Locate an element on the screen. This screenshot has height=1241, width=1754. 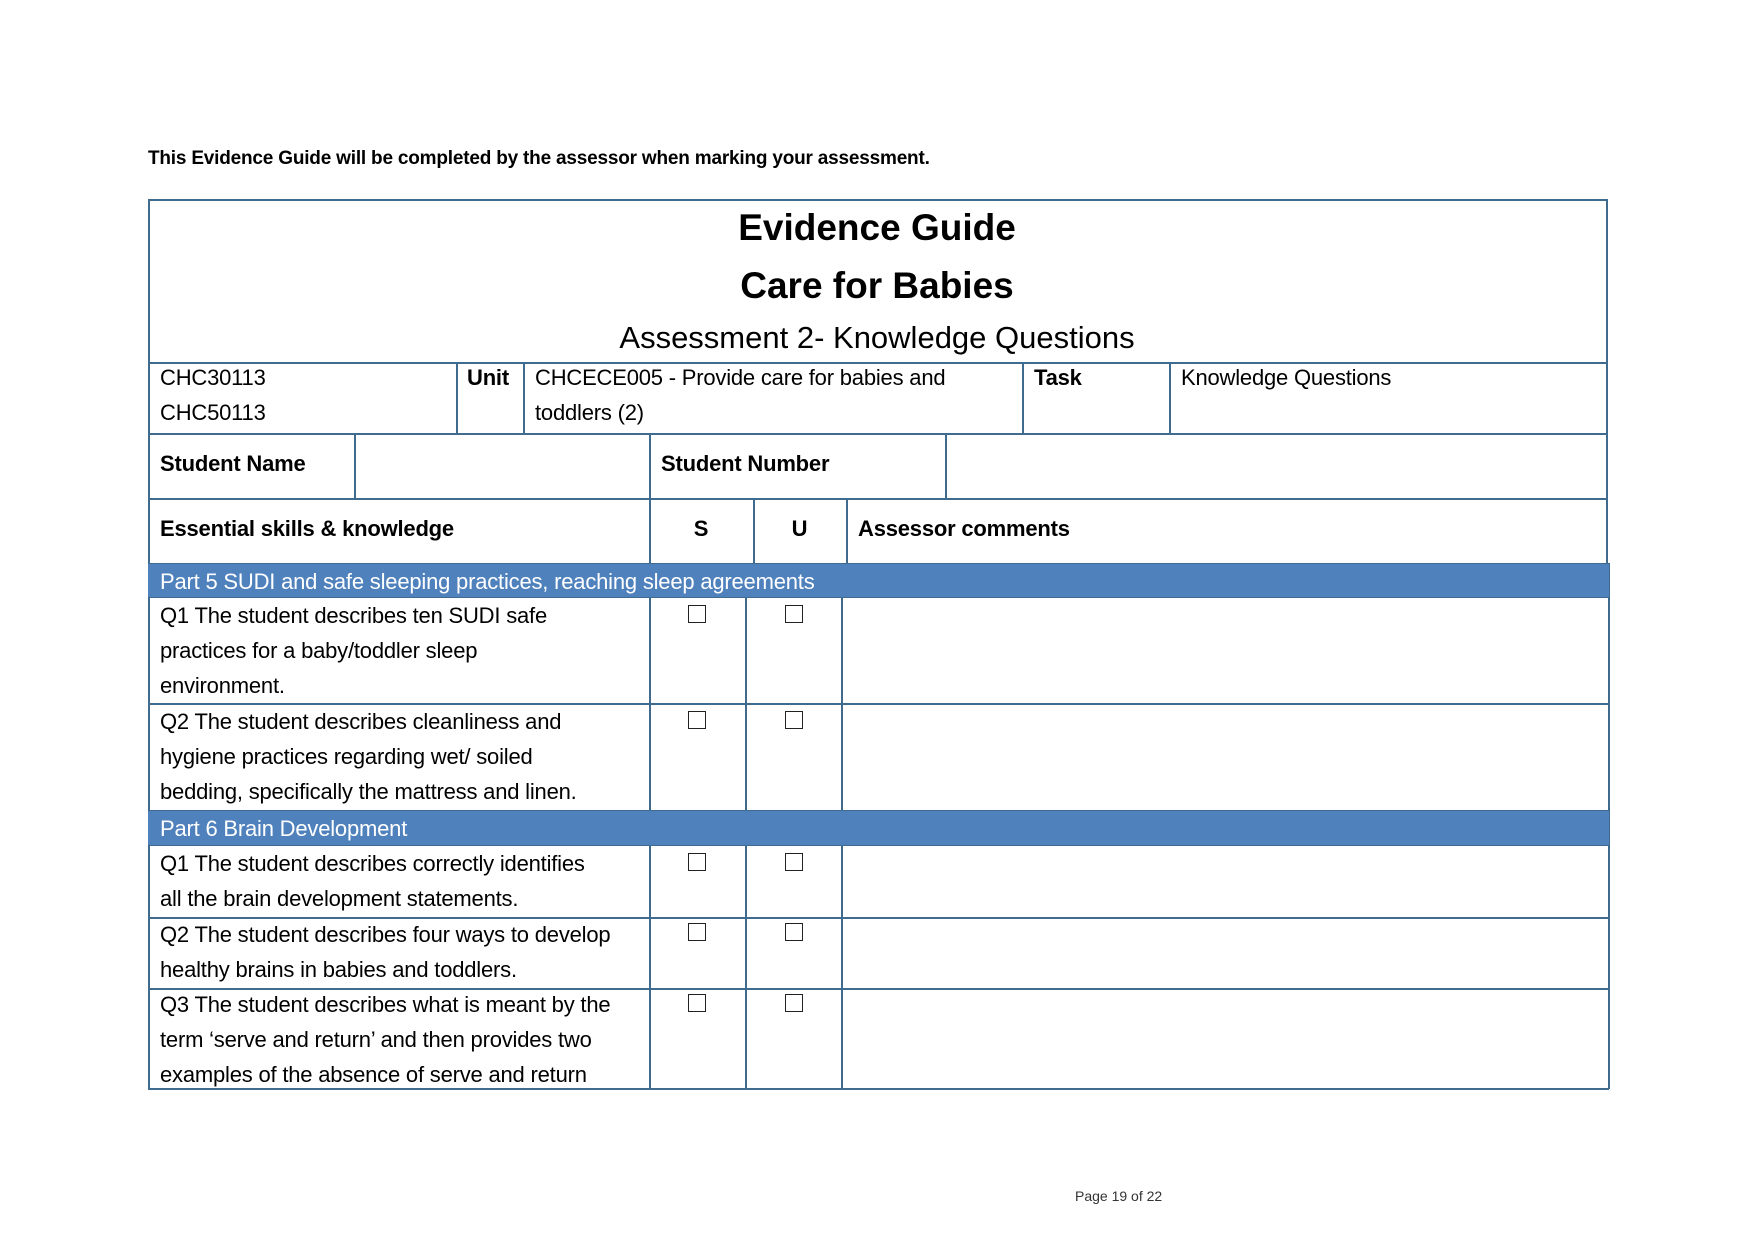
unit-value-line1: CHCECE005 - Provide care for babies and is located at coordinates (740, 377).